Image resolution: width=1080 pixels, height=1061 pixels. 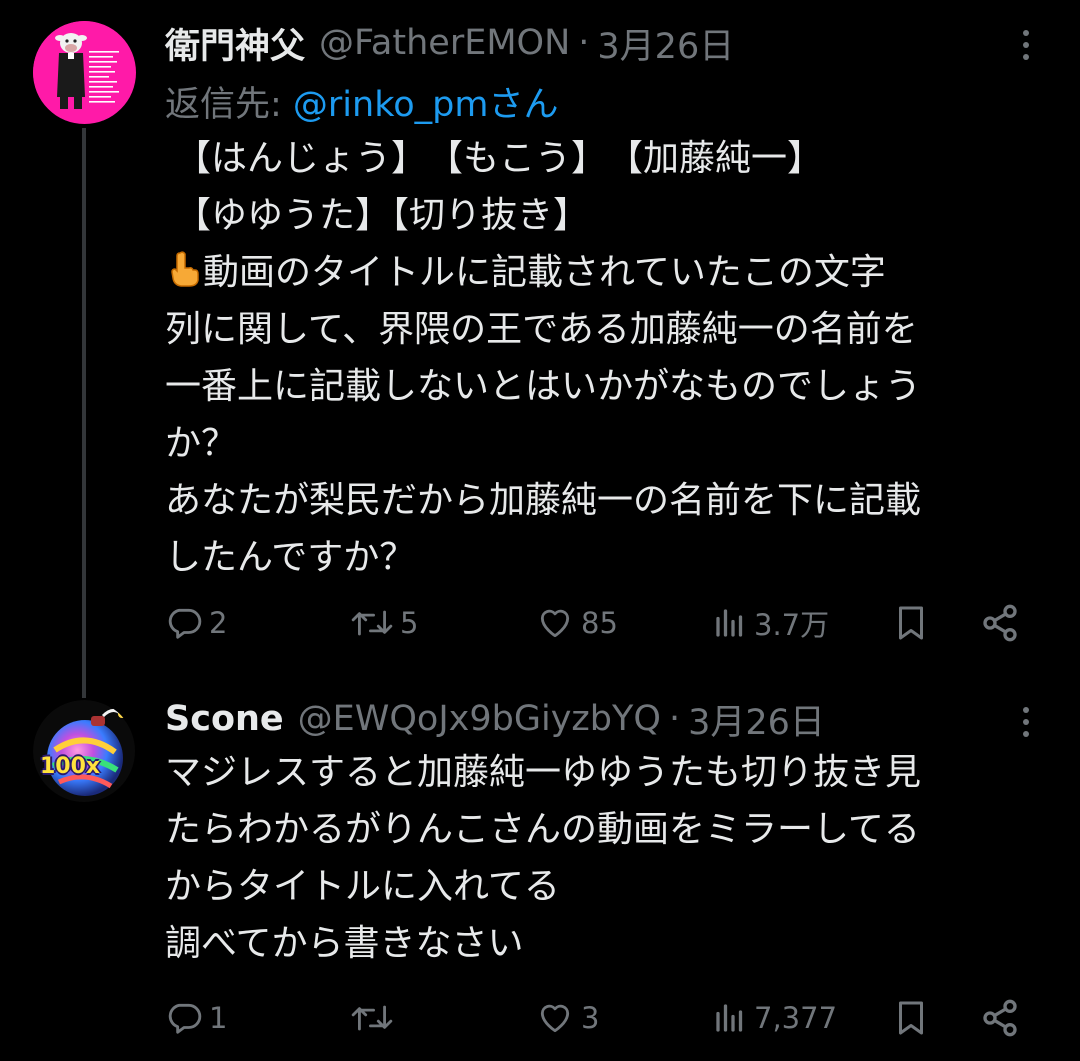 I want to click on avatar: 100x, so click(x=84, y=751).